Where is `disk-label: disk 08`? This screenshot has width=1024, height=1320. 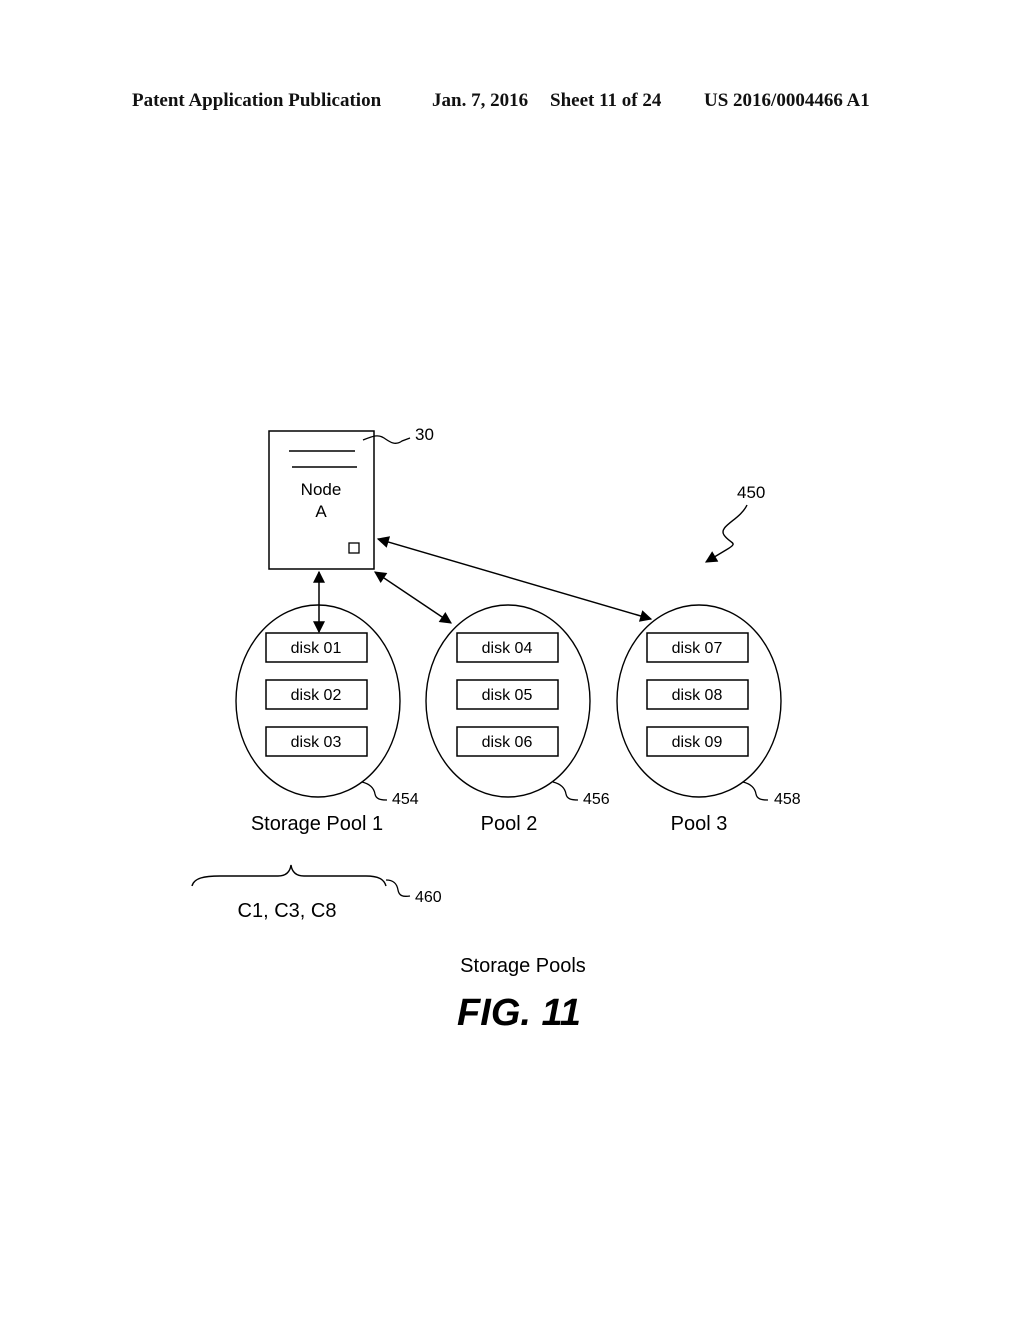 disk-label: disk 08 is located at coordinates (697, 695).